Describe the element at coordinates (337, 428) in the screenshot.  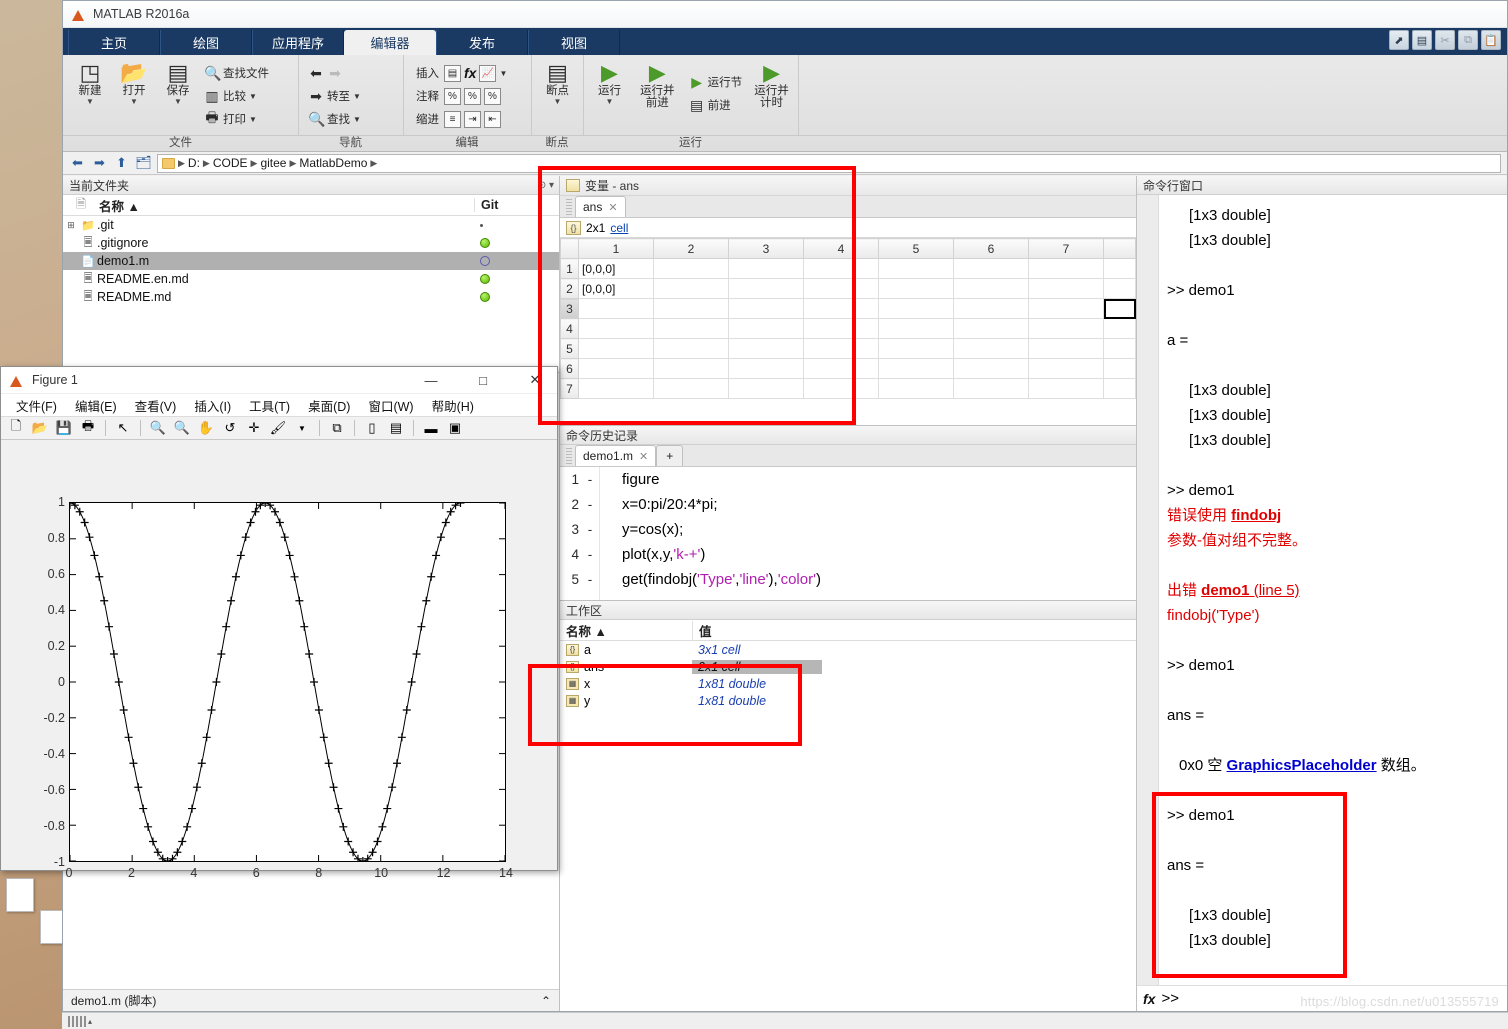
I see `link-plot-icon: ⧉` at that location.